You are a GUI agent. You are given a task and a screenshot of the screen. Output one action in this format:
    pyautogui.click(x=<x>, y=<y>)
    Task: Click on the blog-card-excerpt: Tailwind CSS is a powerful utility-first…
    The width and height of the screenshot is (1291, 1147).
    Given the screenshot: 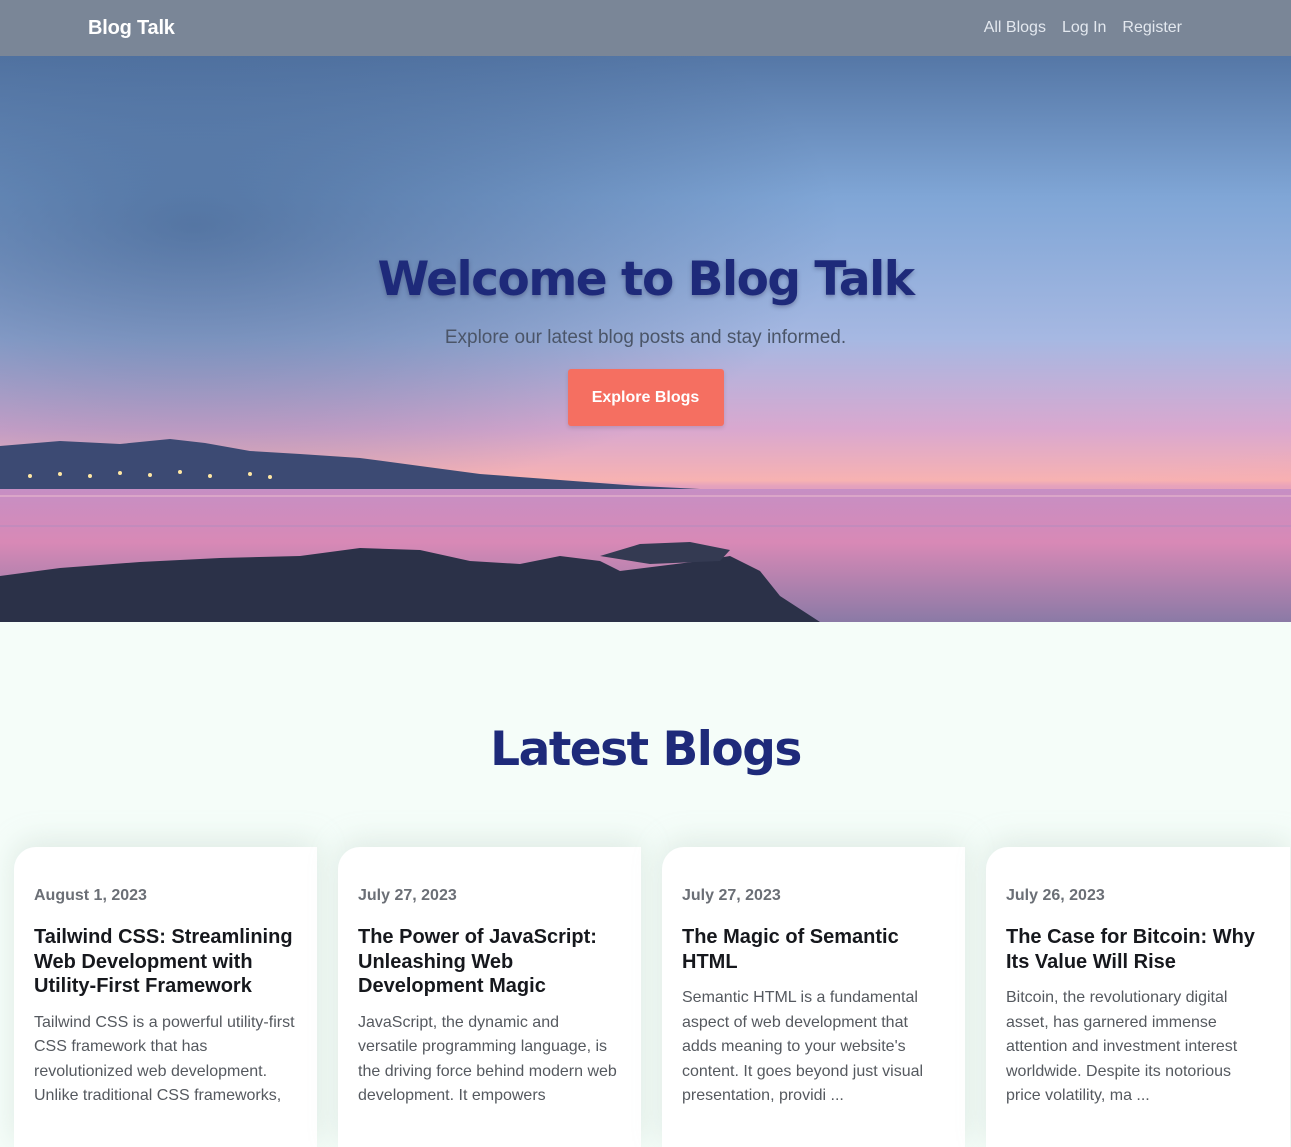 What is the action you would take?
    pyautogui.click(x=164, y=1059)
    